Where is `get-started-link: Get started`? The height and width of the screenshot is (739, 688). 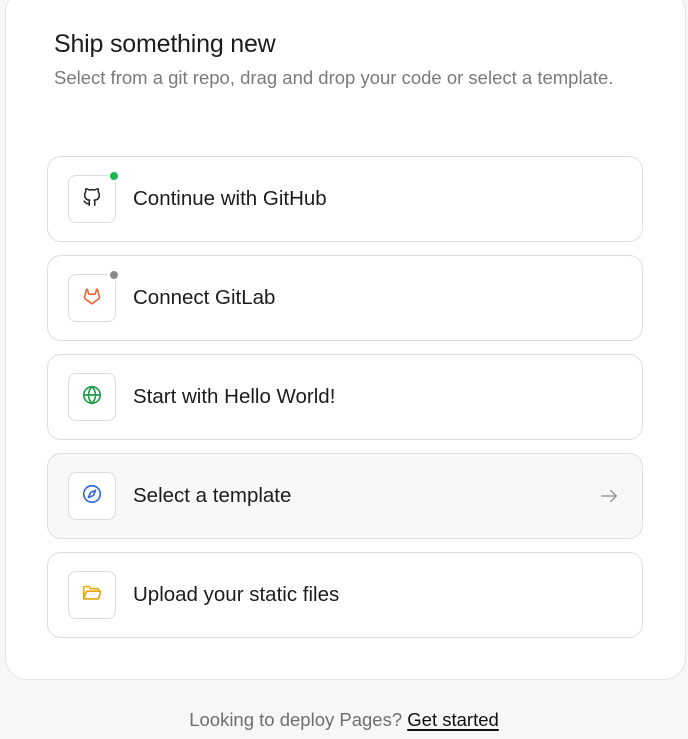
get-started-link: Get started is located at coordinates (453, 719).